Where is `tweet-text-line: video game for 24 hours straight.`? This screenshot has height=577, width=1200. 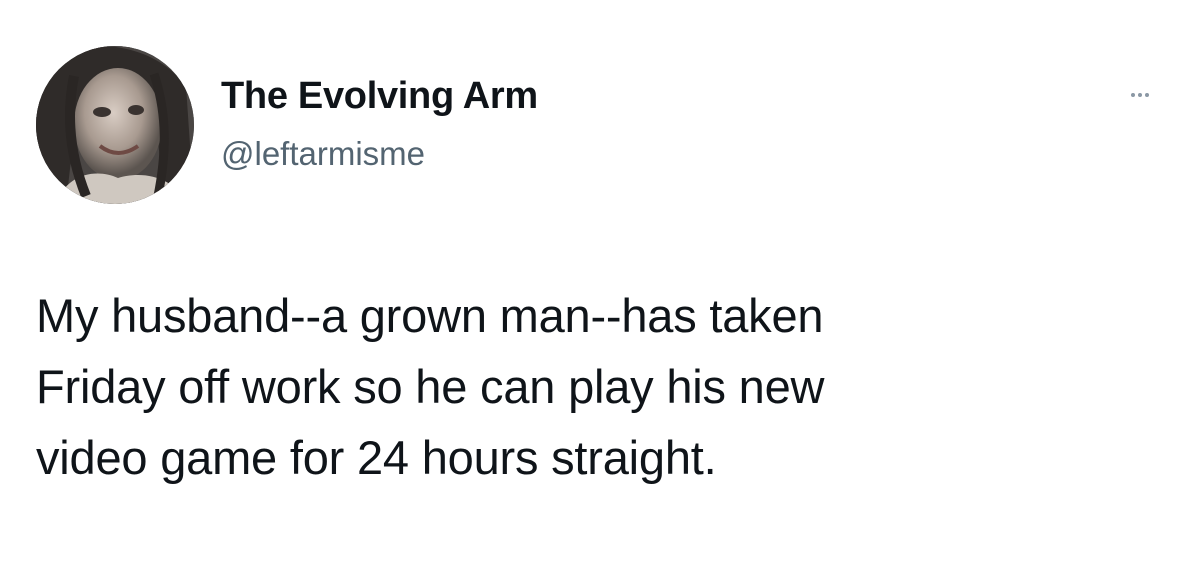 tweet-text-line: video game for 24 hours straight. is located at coordinates (376, 457).